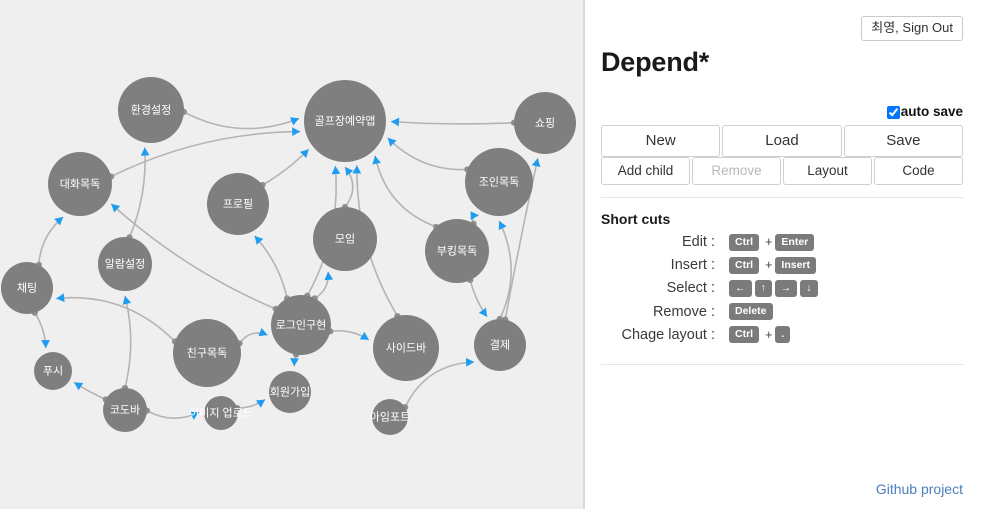  I want to click on signout-row: 최영, Sign Out, so click(782, 21).